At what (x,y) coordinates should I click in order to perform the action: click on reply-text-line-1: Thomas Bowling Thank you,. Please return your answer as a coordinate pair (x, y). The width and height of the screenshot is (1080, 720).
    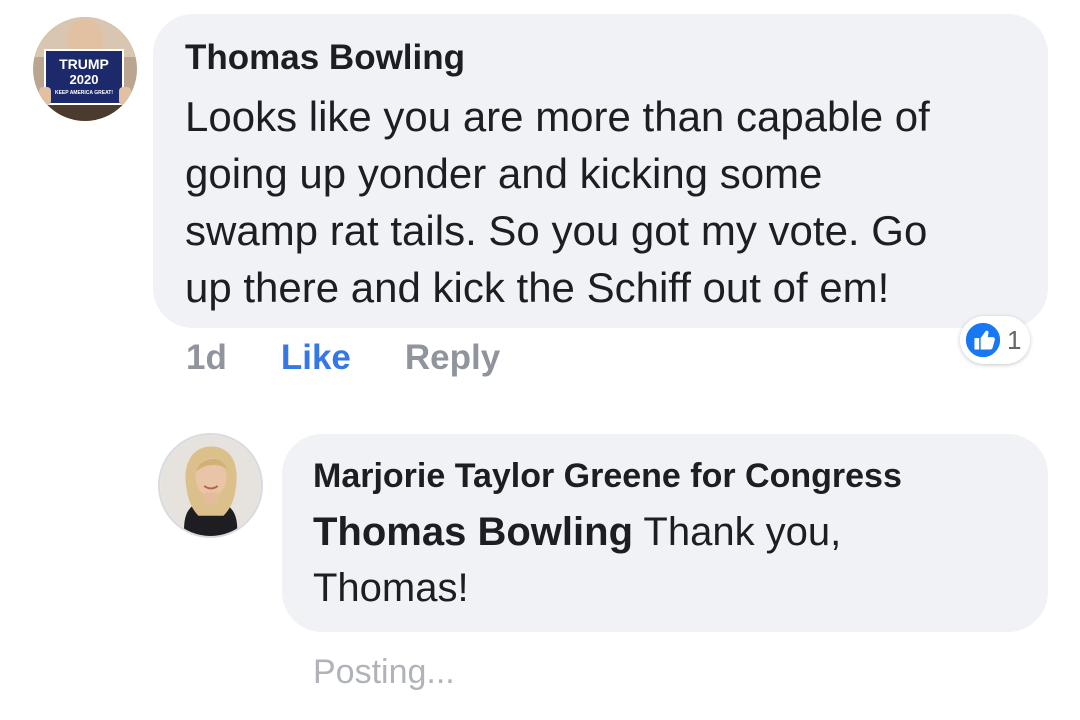
    Looking at the image, I should click on (665, 532).